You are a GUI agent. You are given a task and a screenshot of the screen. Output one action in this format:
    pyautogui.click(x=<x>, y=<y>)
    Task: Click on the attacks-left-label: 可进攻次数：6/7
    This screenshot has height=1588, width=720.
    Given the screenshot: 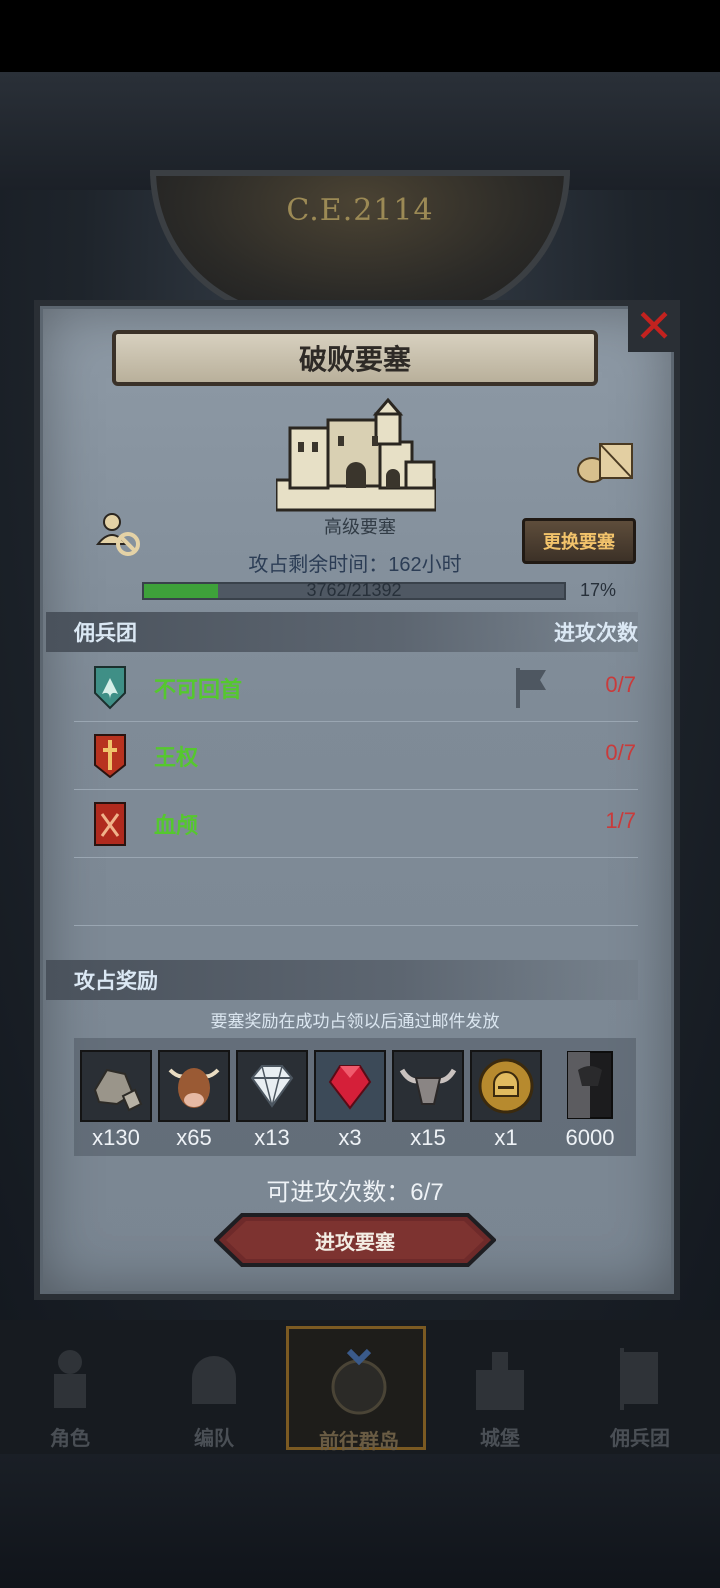 What is the action you would take?
    pyautogui.click(x=355, y=1192)
    